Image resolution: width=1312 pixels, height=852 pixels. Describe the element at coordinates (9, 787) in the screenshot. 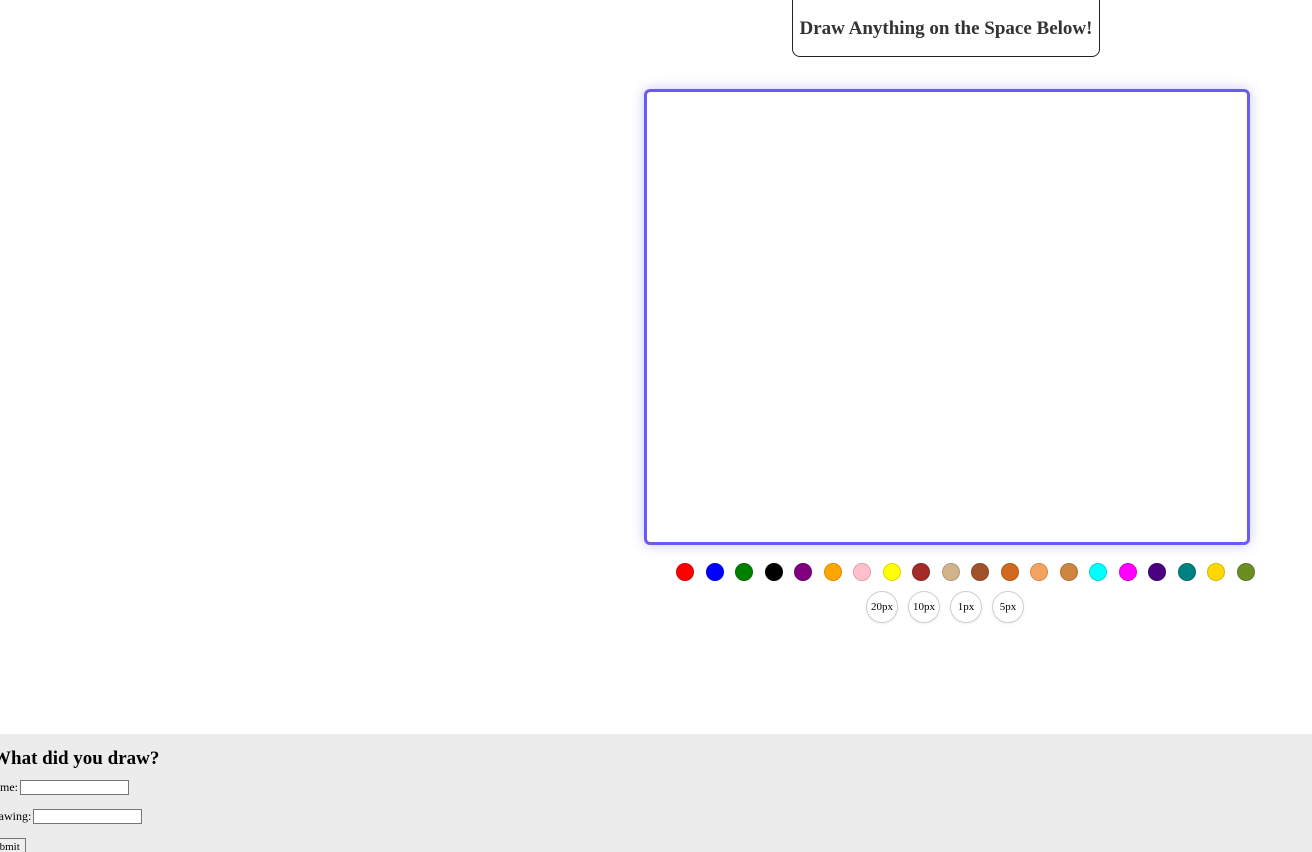

I see `name-label: Name:` at that location.